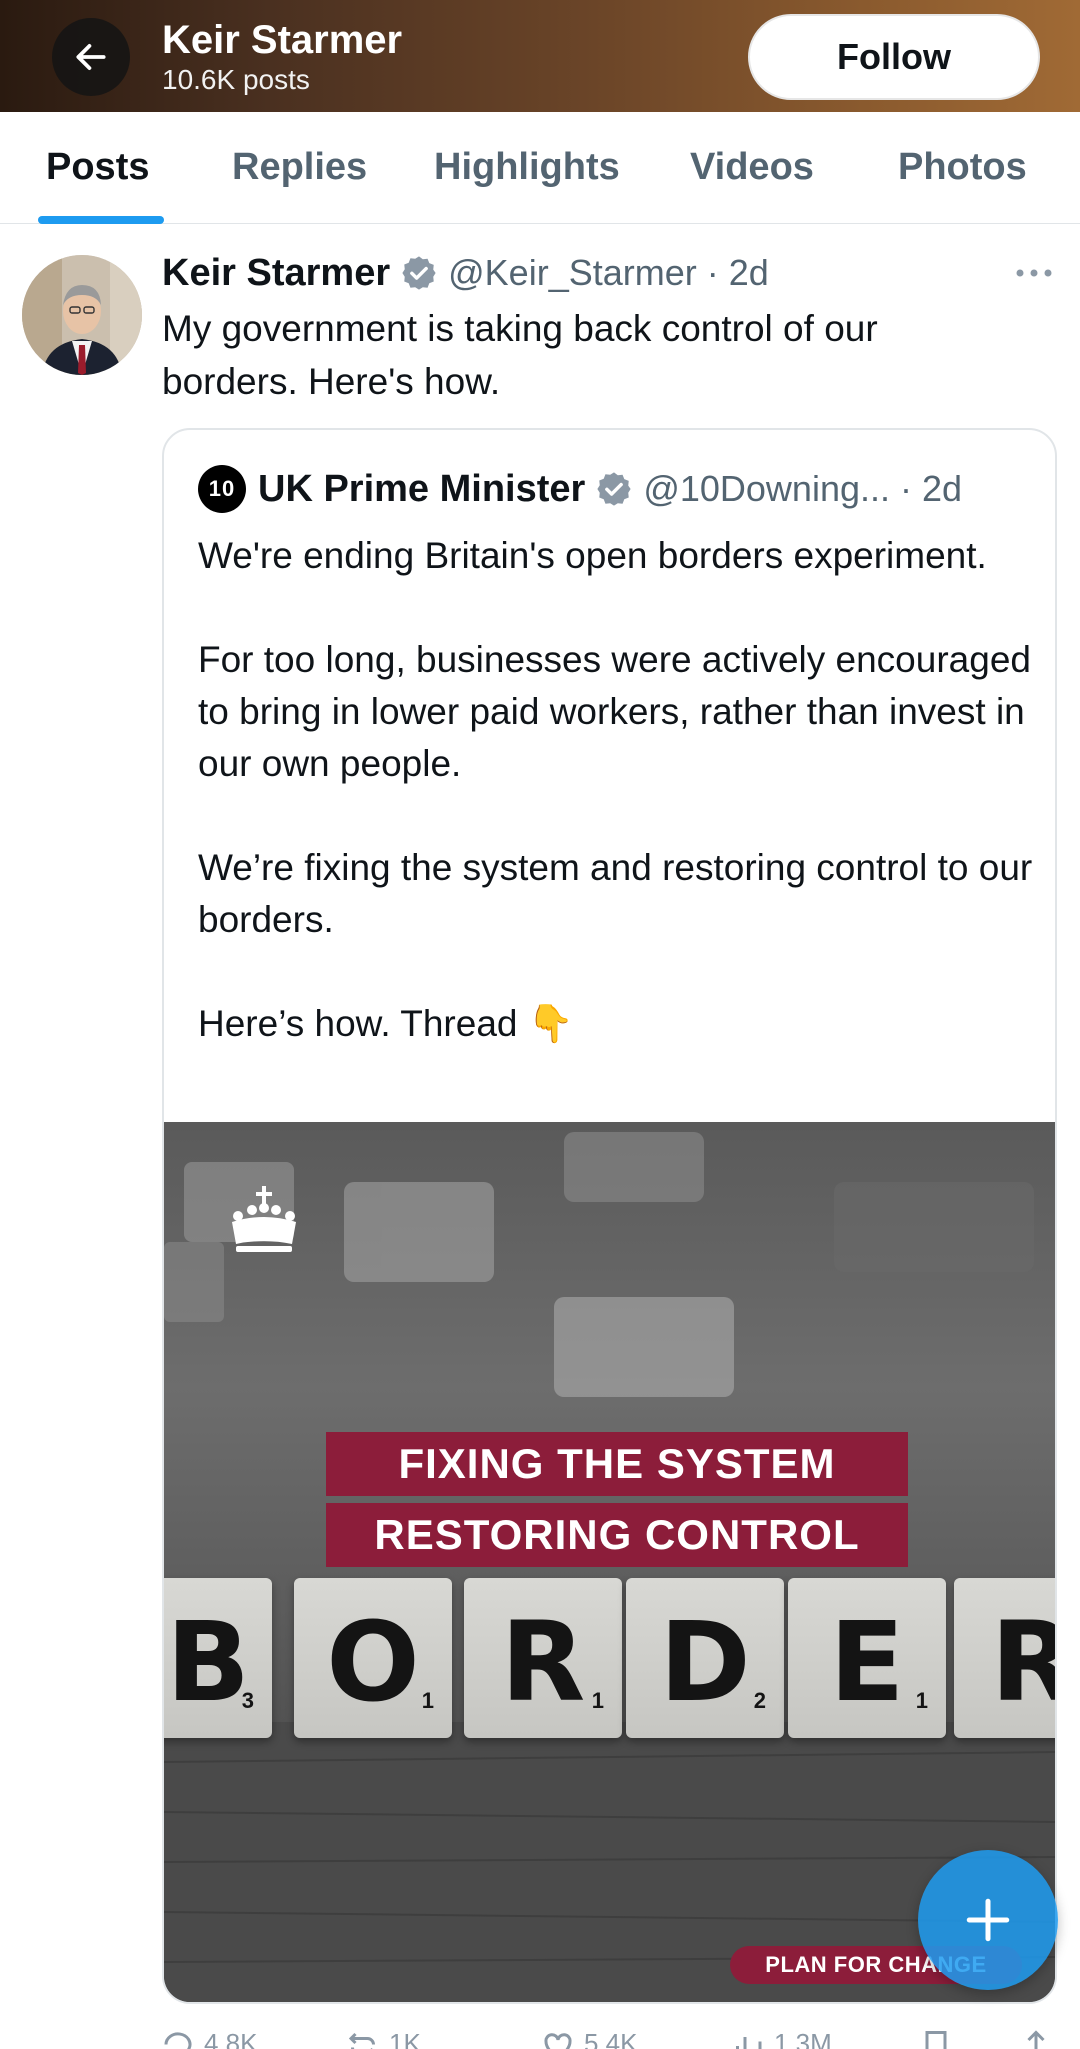 This screenshot has height=2049, width=1080. Describe the element at coordinates (558, 2041) in the screenshot. I see `heart-icon` at that location.